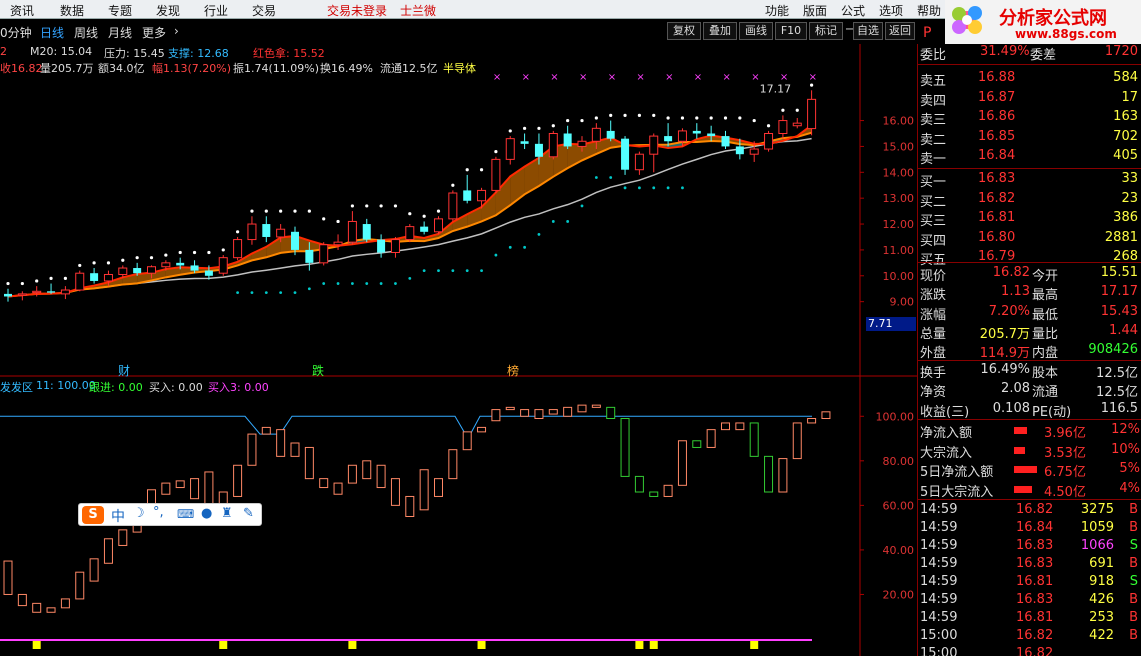  I want to click on tick-side: S, so click(1133, 545).